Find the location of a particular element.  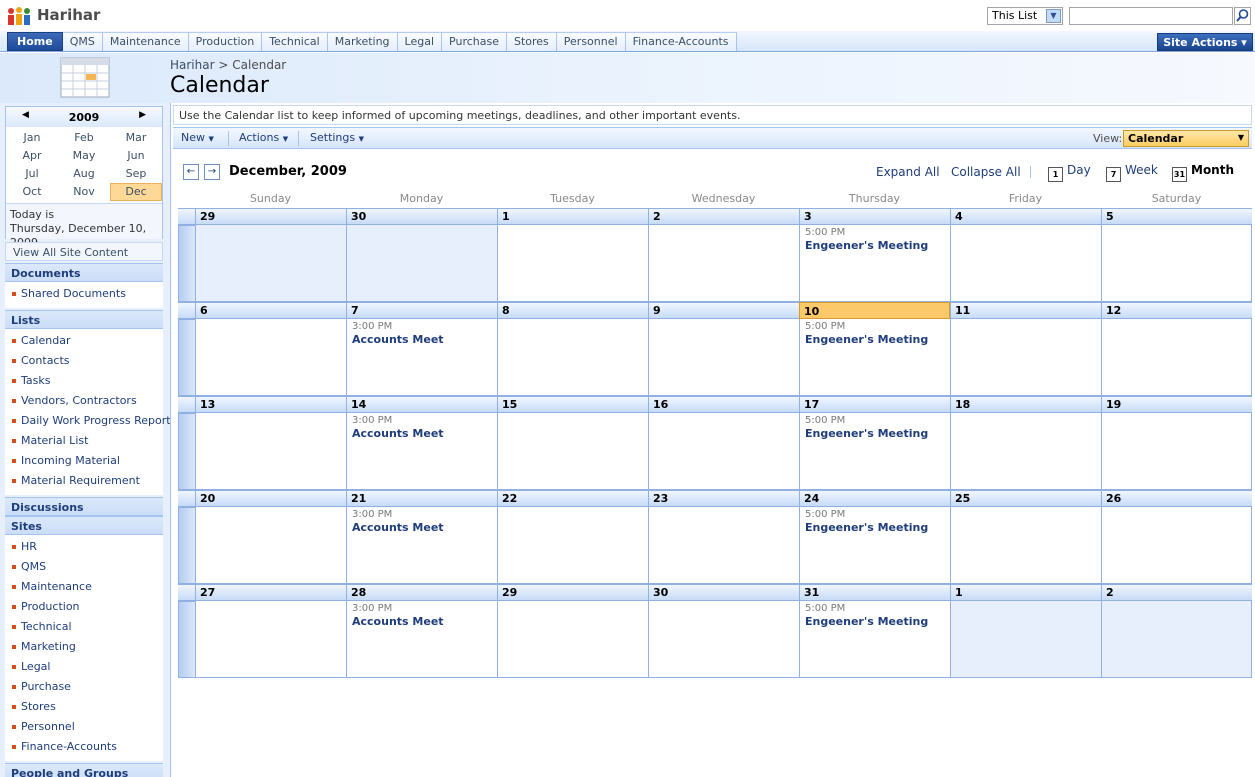

ql-item-purchase: Purchase is located at coordinates (84, 687).